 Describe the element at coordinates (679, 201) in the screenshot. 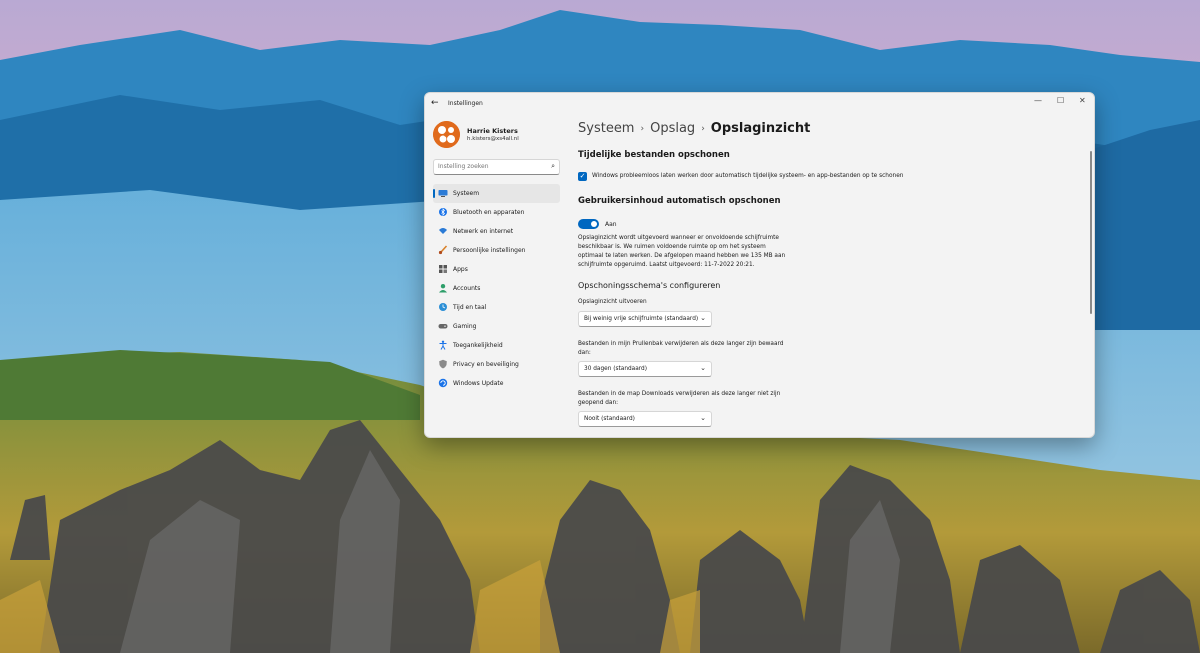

I see `user-content-heading: Gebruikersinhoud automatisch opschonen` at that location.